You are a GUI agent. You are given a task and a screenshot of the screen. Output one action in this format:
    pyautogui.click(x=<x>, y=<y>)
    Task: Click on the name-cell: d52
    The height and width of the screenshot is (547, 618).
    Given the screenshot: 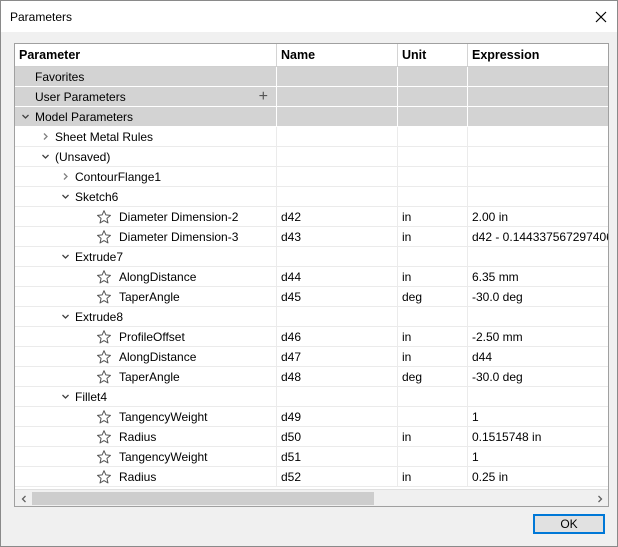 What is the action you would take?
    pyautogui.click(x=337, y=477)
    